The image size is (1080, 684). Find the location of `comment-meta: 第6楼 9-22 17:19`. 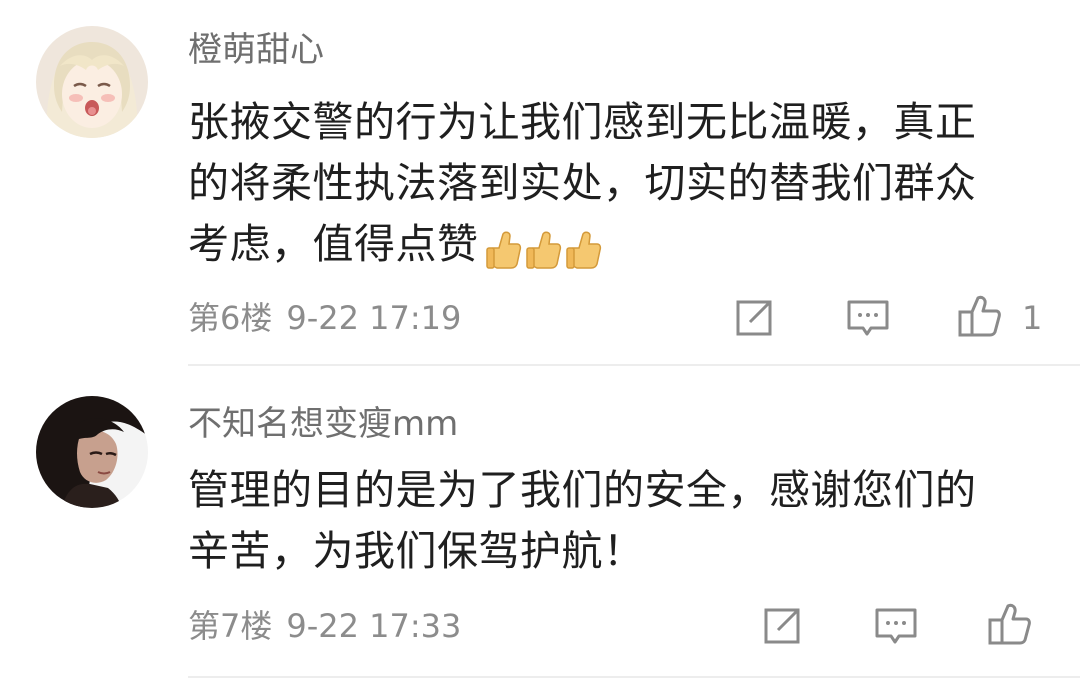

comment-meta: 第6楼 9-22 17:19 is located at coordinates (324, 318).